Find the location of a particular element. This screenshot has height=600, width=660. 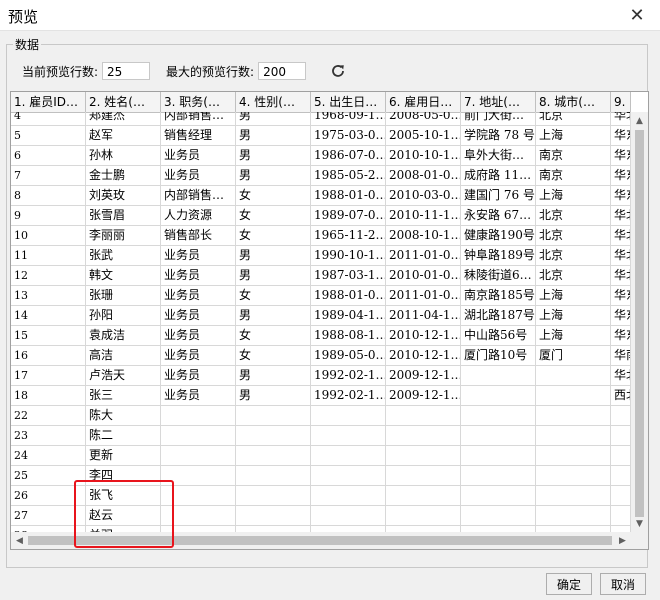

table-cell: 10 is located at coordinates (48, 235).